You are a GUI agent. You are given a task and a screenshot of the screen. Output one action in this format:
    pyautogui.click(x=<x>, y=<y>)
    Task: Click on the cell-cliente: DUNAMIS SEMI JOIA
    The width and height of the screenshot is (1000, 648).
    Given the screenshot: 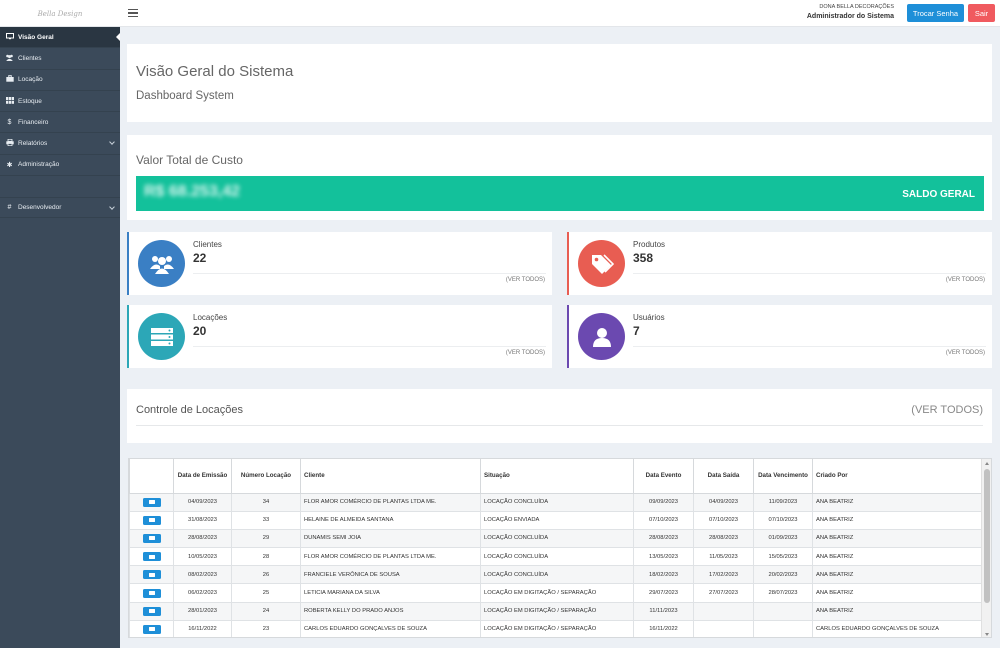 What is the action you would take?
    pyautogui.click(x=390, y=538)
    